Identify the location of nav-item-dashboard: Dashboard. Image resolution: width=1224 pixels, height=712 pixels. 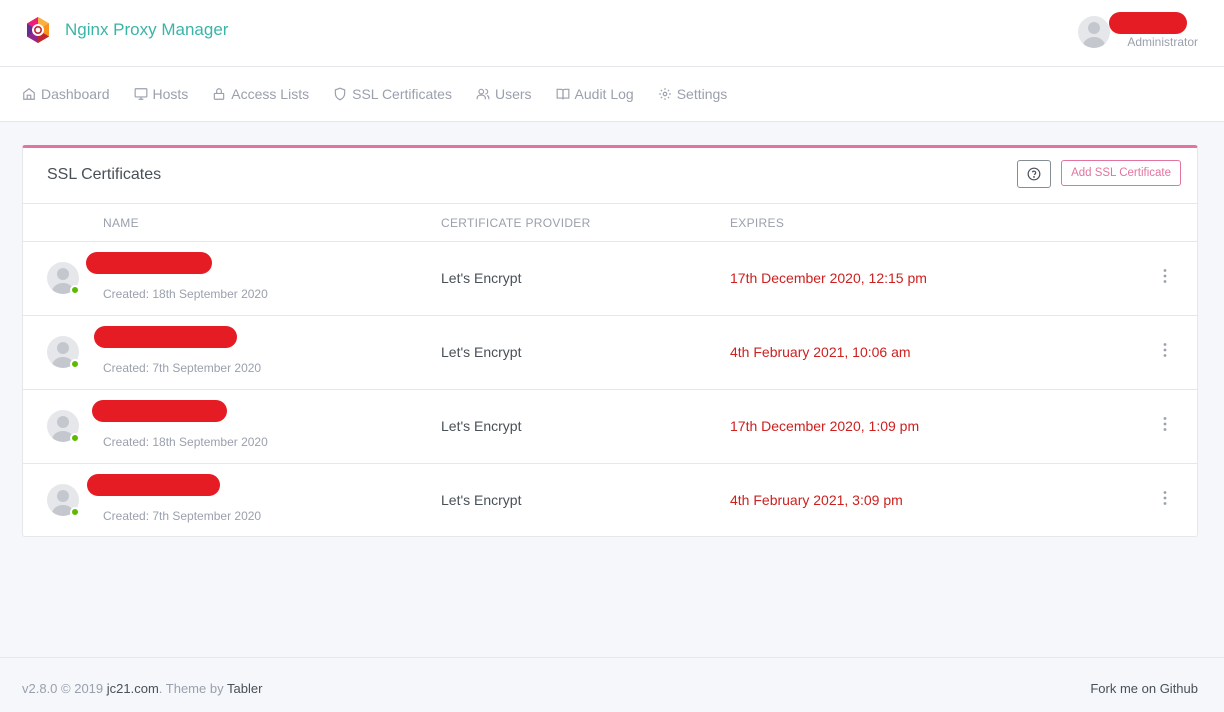
(66, 94).